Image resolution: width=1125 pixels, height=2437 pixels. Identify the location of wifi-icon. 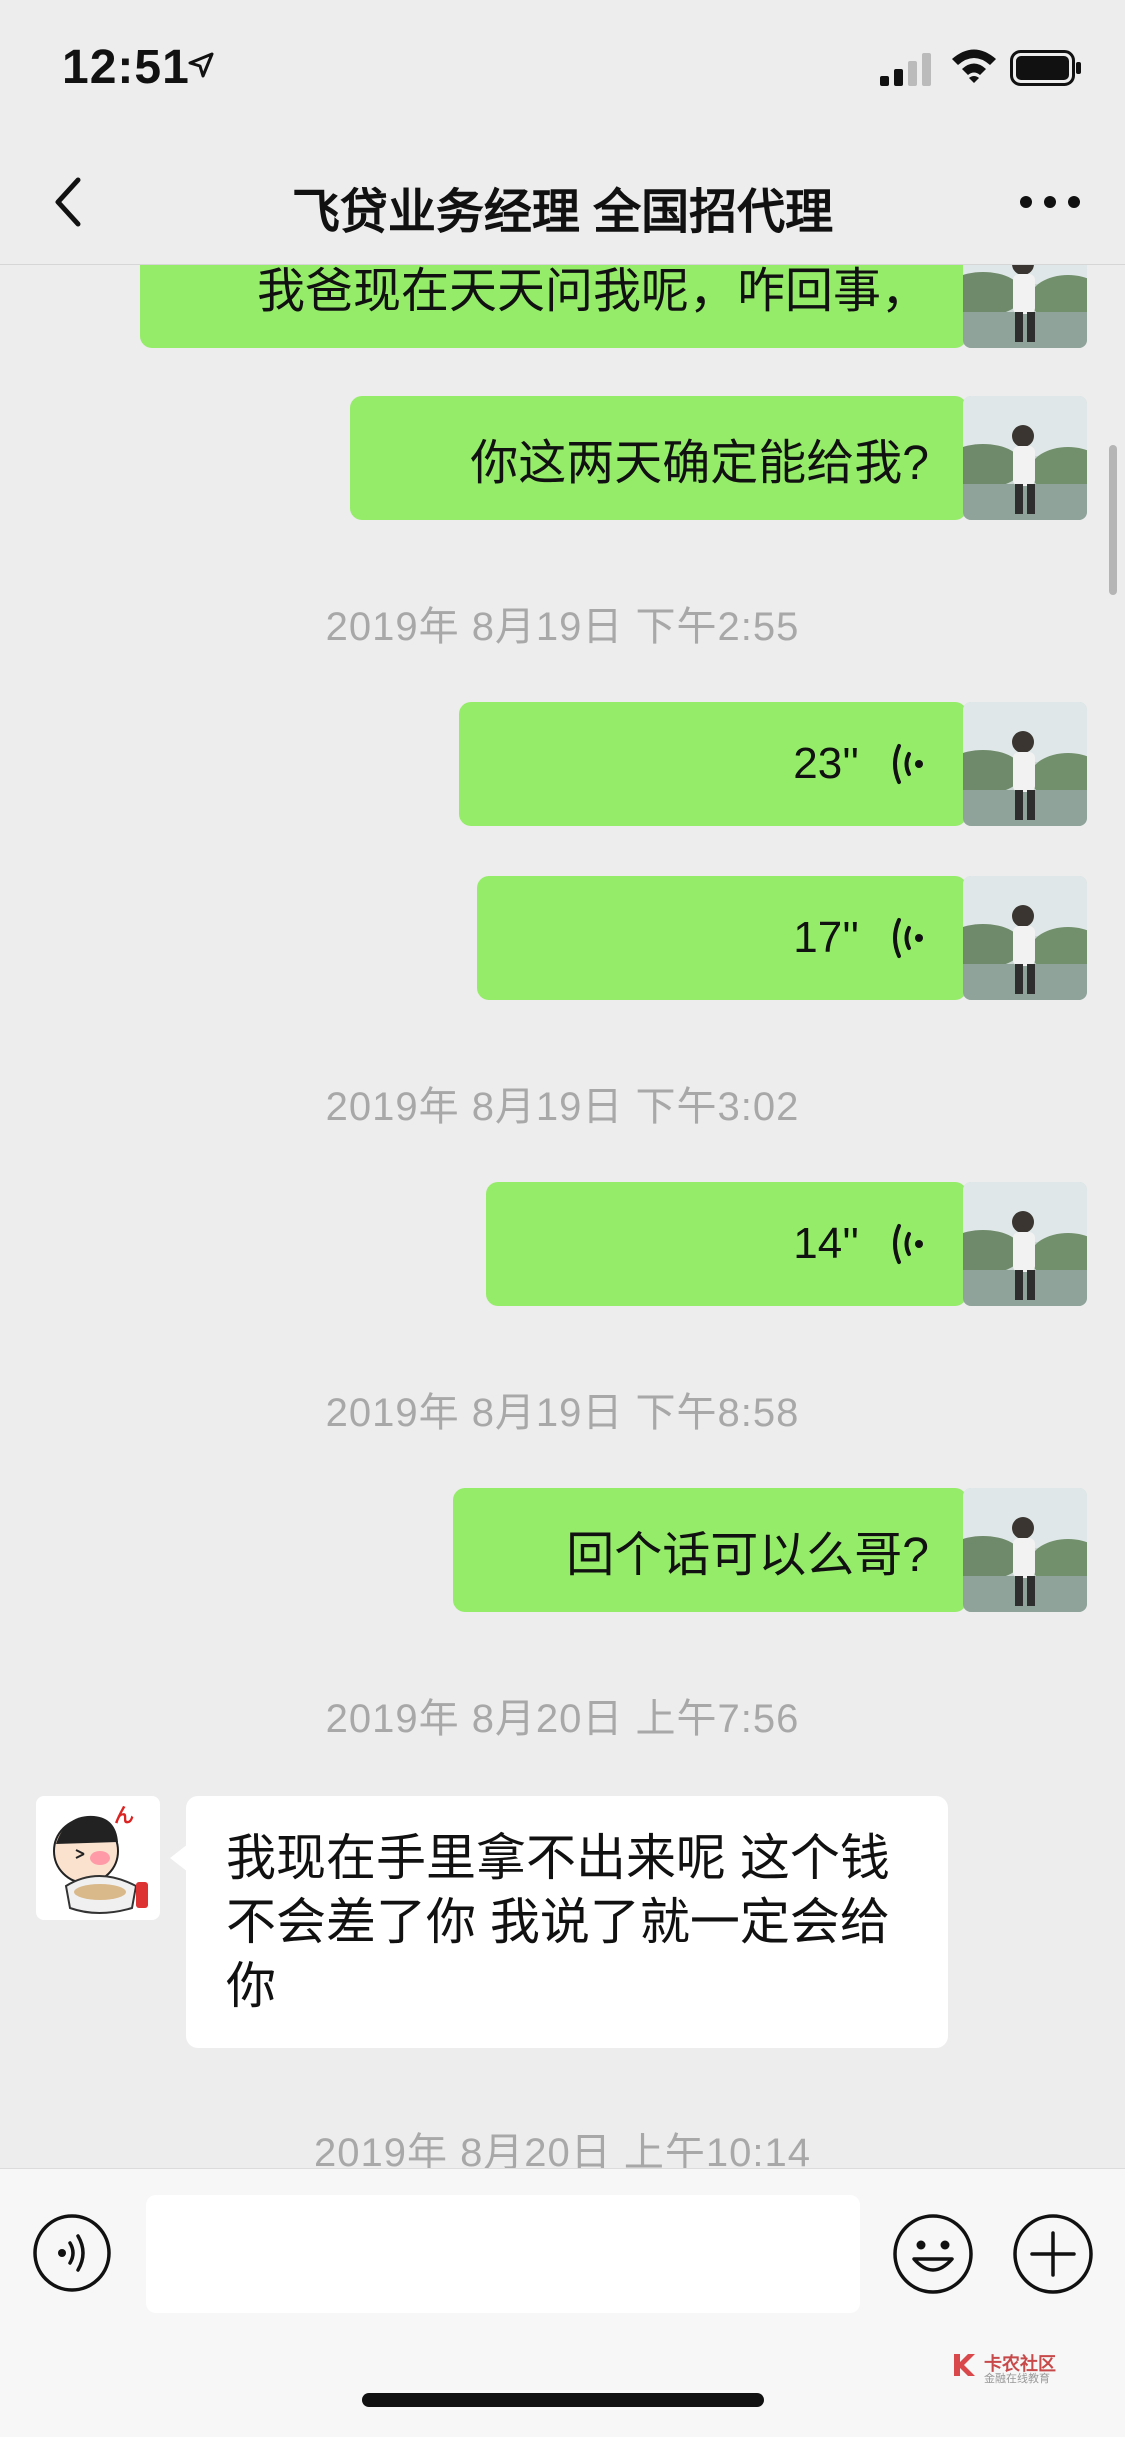
(974, 66).